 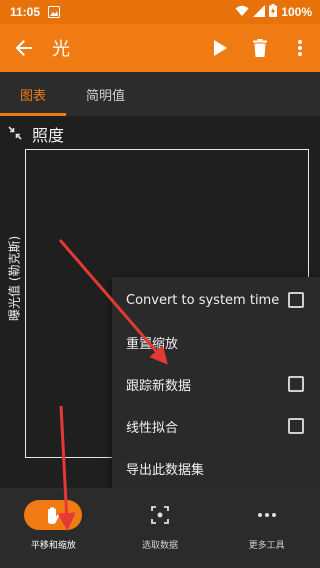 What do you see at coordinates (273, 12) in the screenshot?
I see `battery-icon` at bounding box center [273, 12].